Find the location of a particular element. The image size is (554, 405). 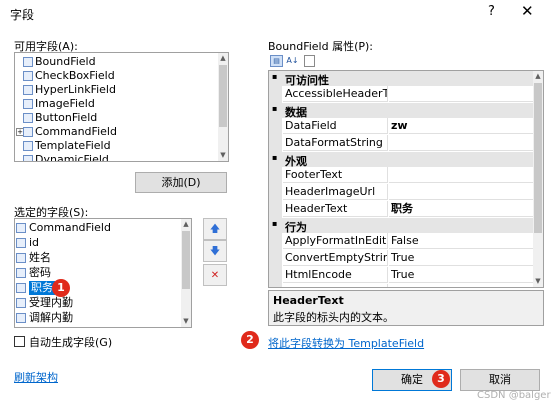

help-icon: ? is located at coordinates (491, 11).